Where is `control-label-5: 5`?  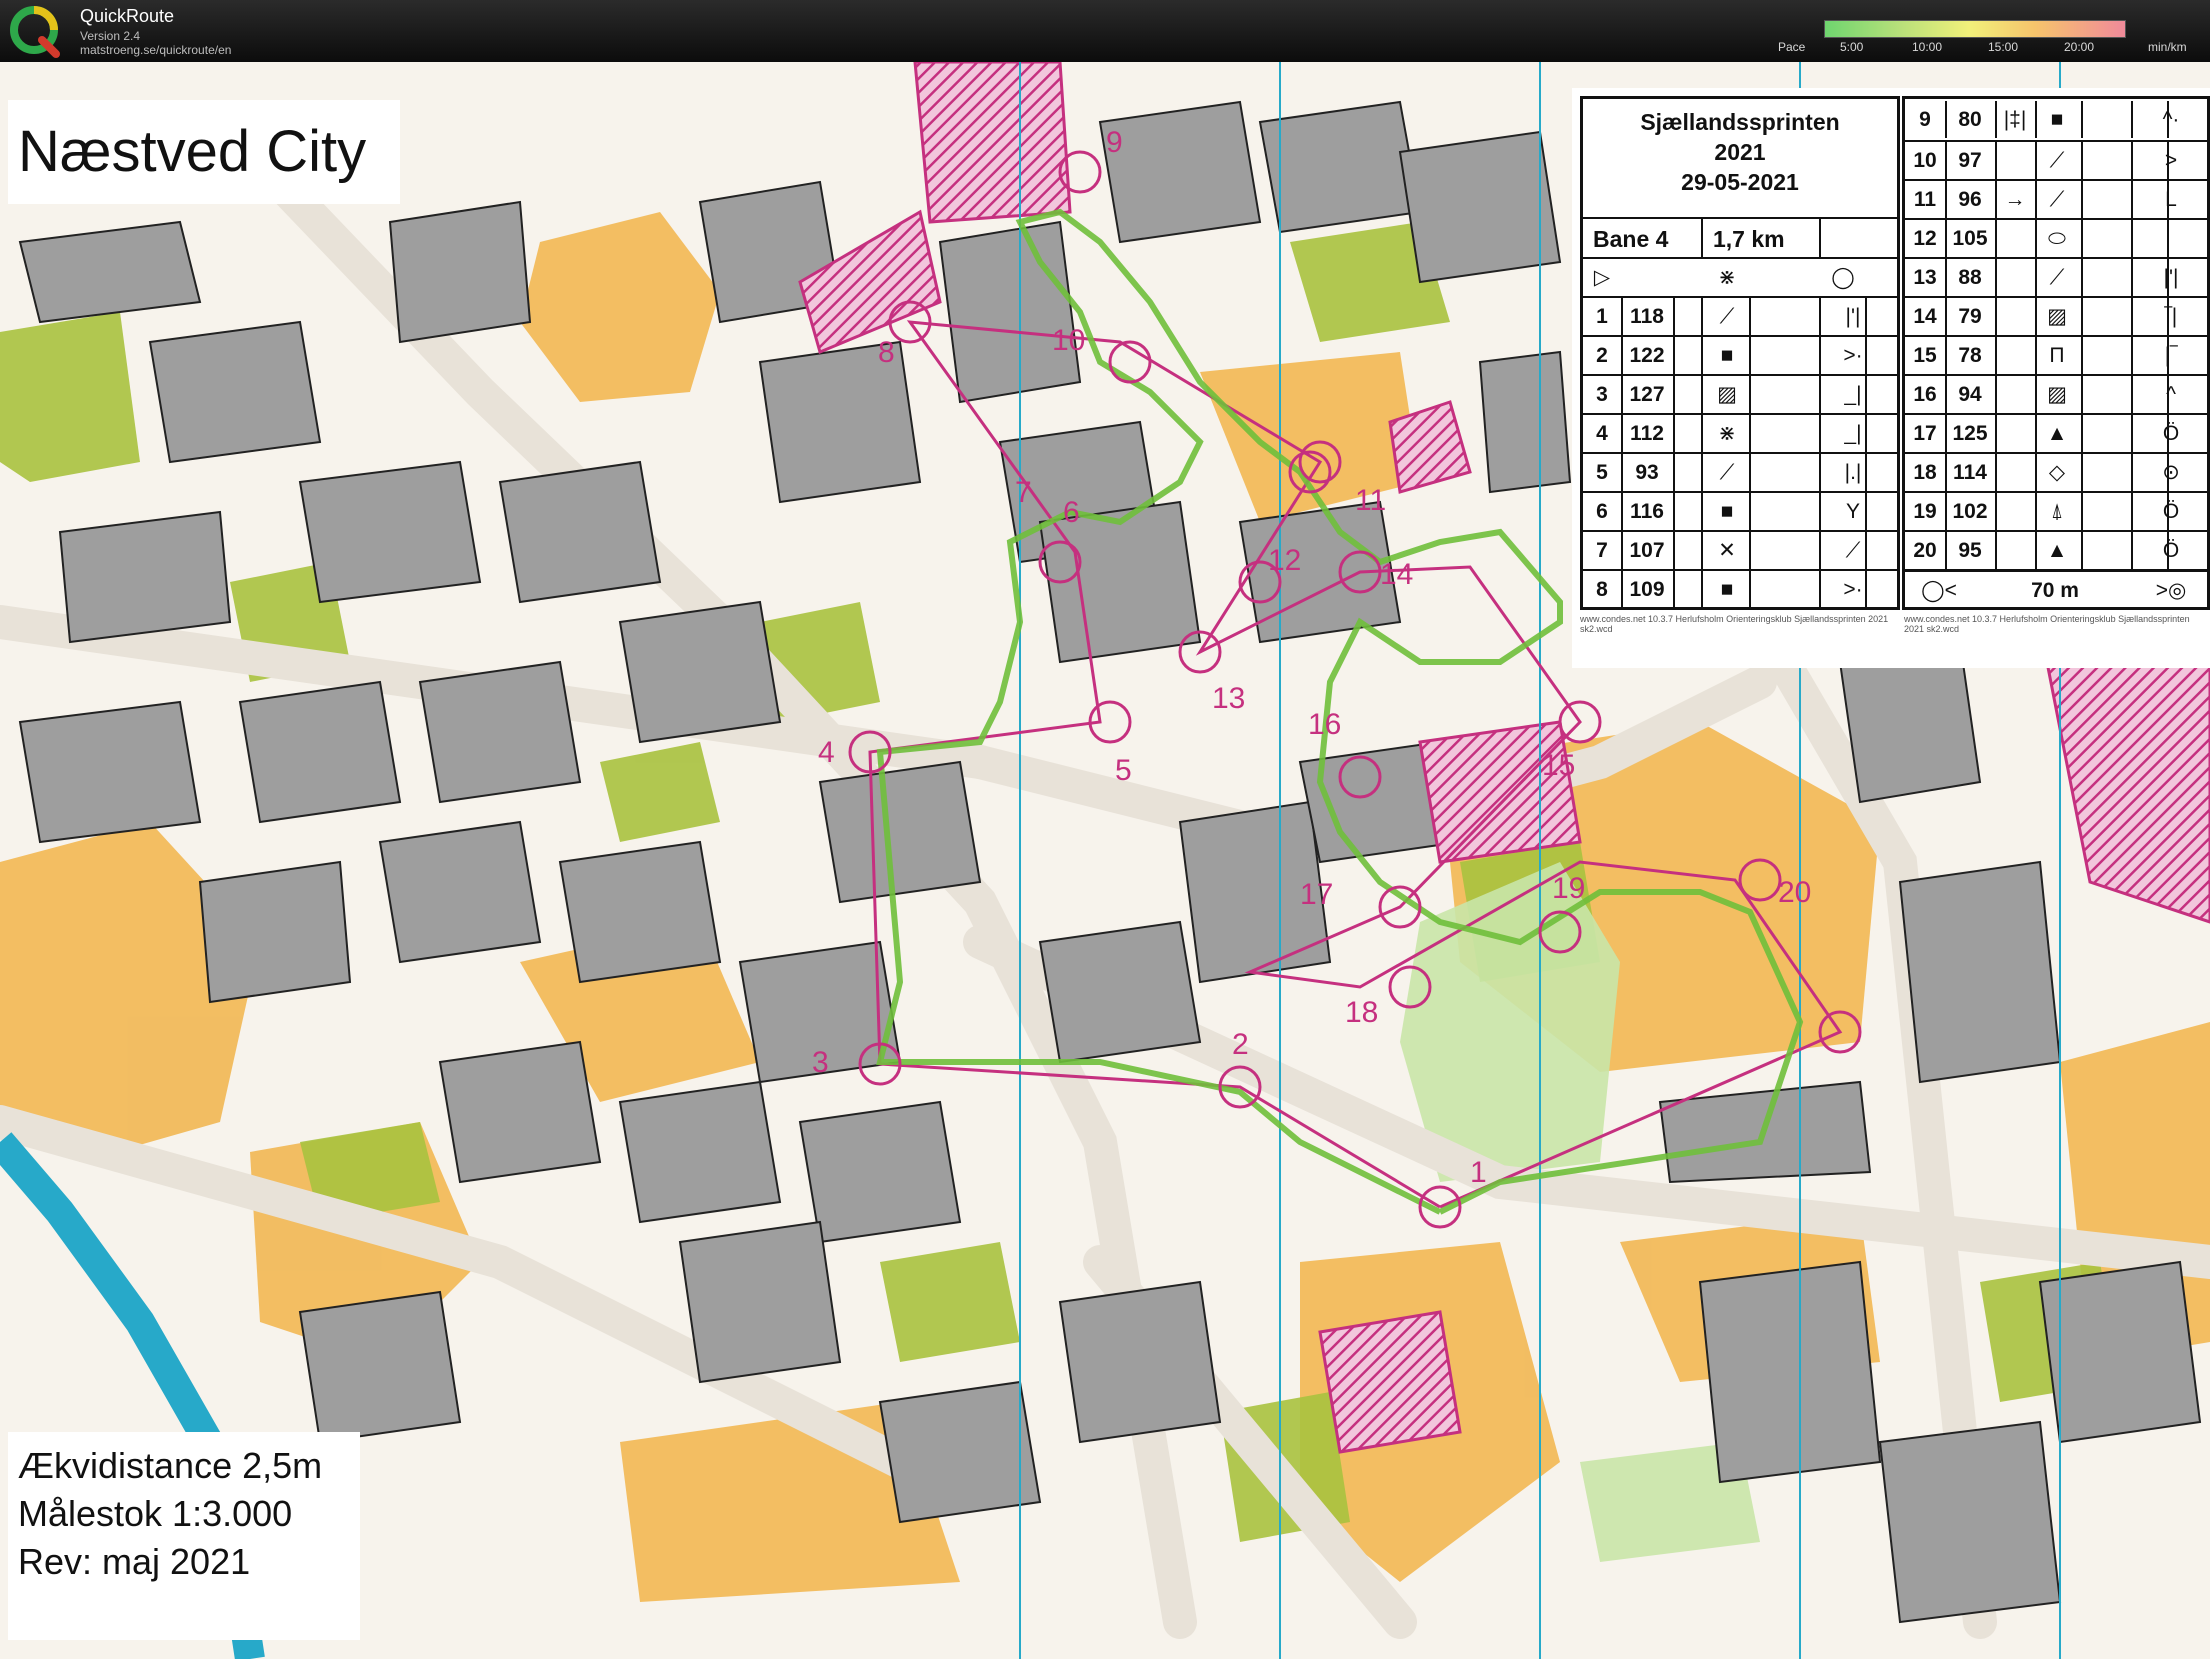 control-label-5: 5 is located at coordinates (1123, 770).